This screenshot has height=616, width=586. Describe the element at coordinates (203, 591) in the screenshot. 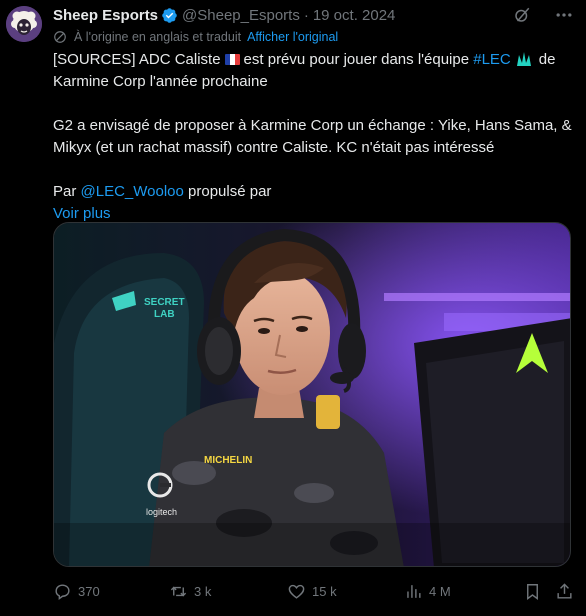

I see `repost-count: 3 k` at that location.